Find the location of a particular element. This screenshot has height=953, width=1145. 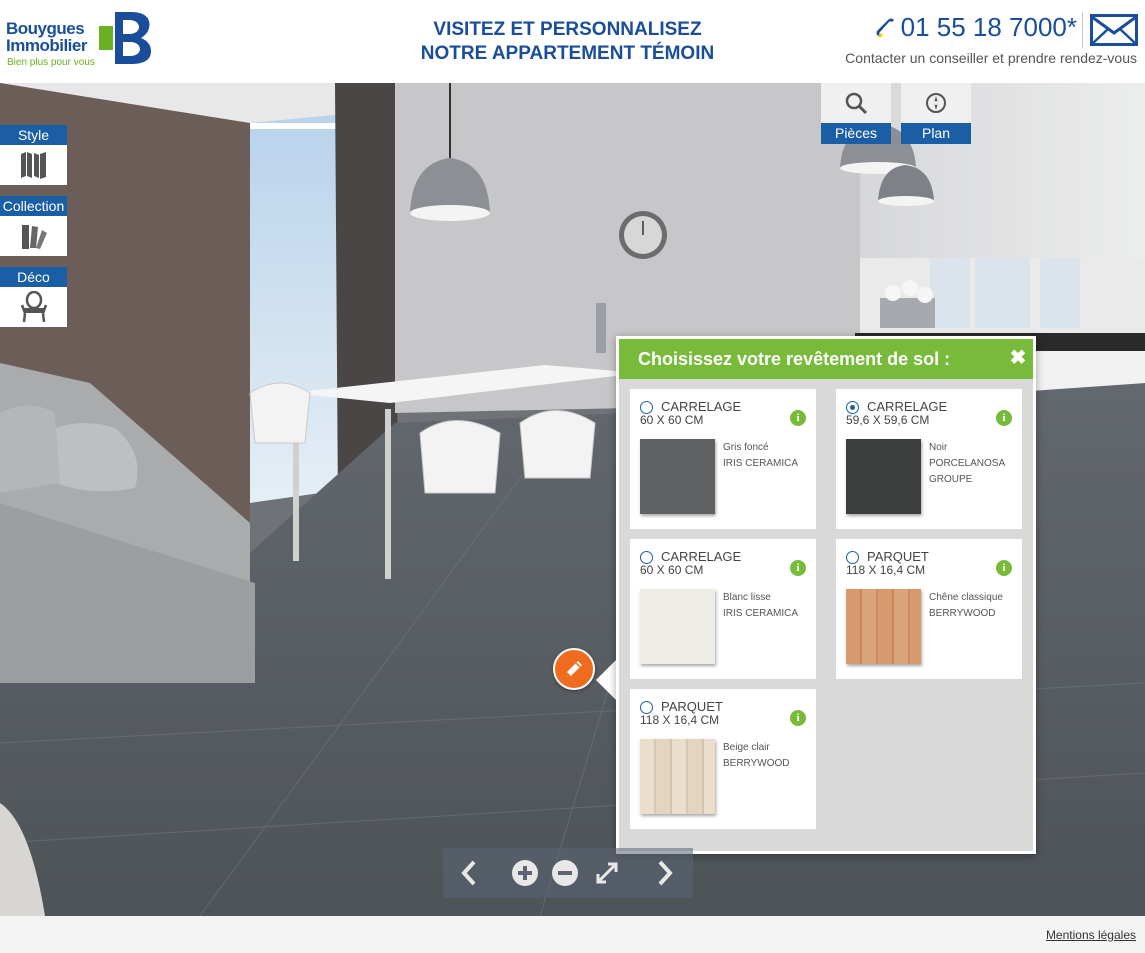

pencil-icon is located at coordinates (574, 669).